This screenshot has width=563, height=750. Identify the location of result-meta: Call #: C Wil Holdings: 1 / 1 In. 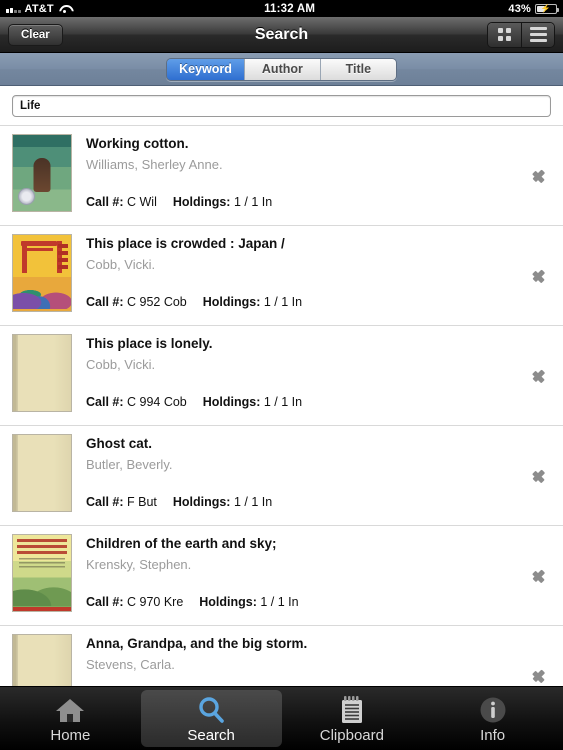
(301, 202).